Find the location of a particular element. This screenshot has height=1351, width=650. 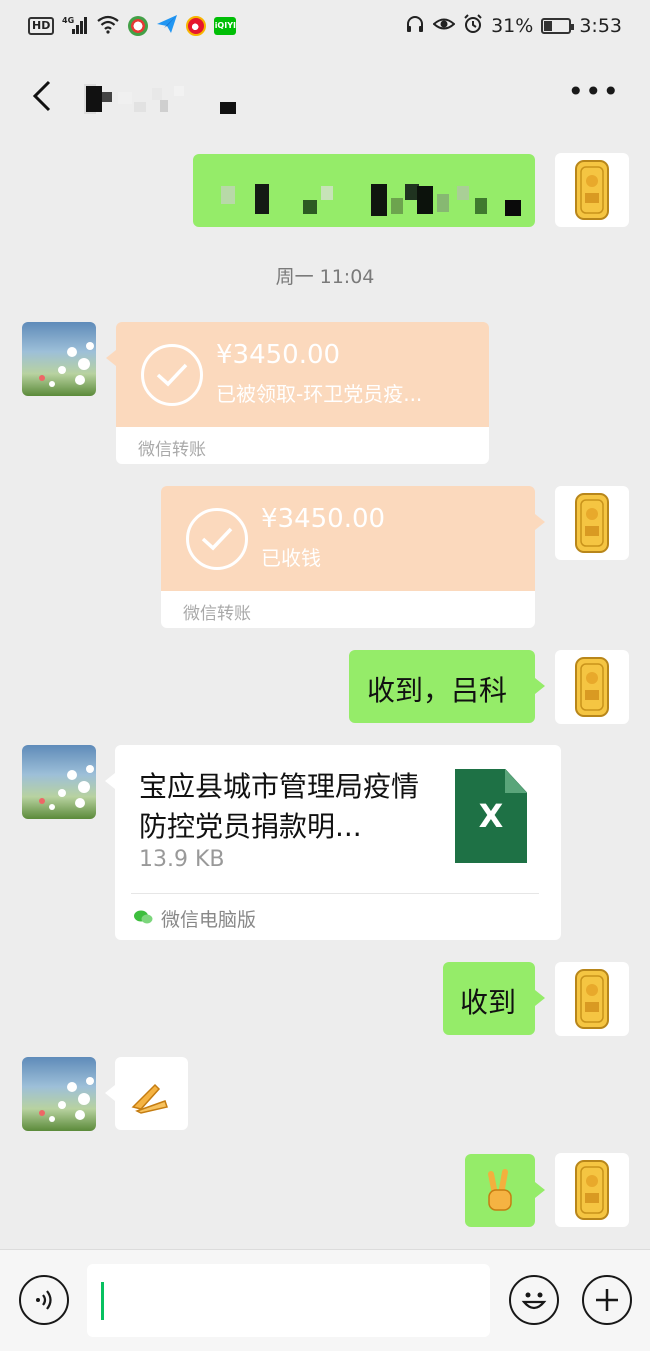

praying-hands-emoji is located at coordinates (149, 1098).